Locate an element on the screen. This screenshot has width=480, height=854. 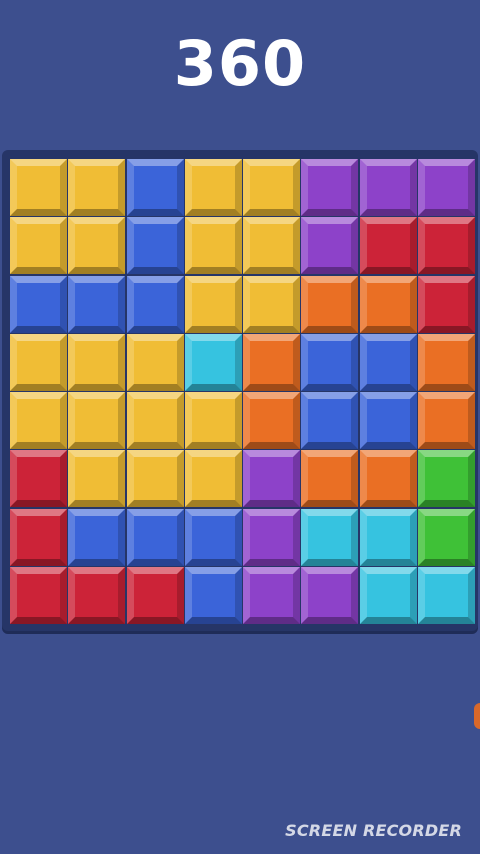
score-display: 360 is located at coordinates (240, 63).